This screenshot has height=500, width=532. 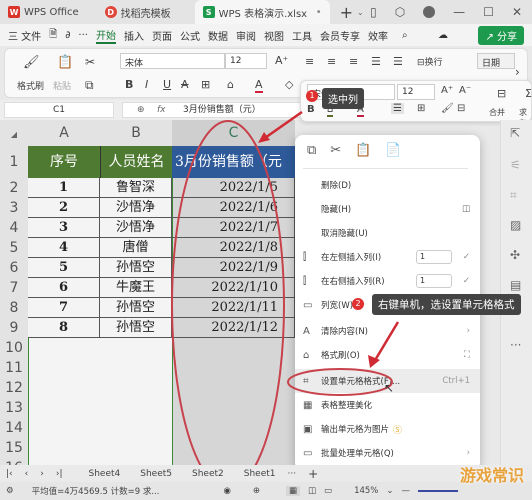 I want to click on cell-num: 4, so click(x=64, y=248).